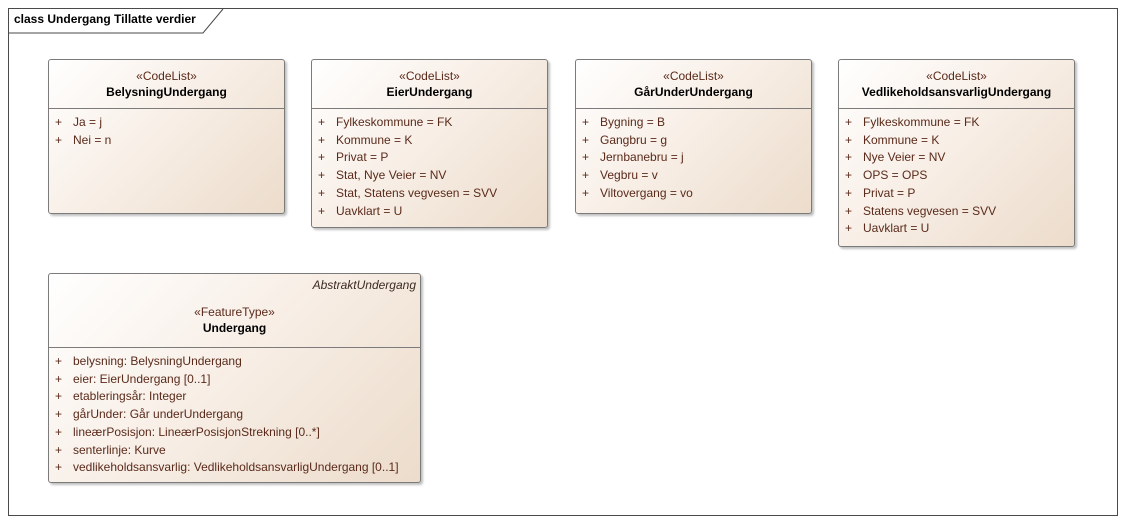  I want to click on attribute-text: OPS = OPS, so click(895, 175).